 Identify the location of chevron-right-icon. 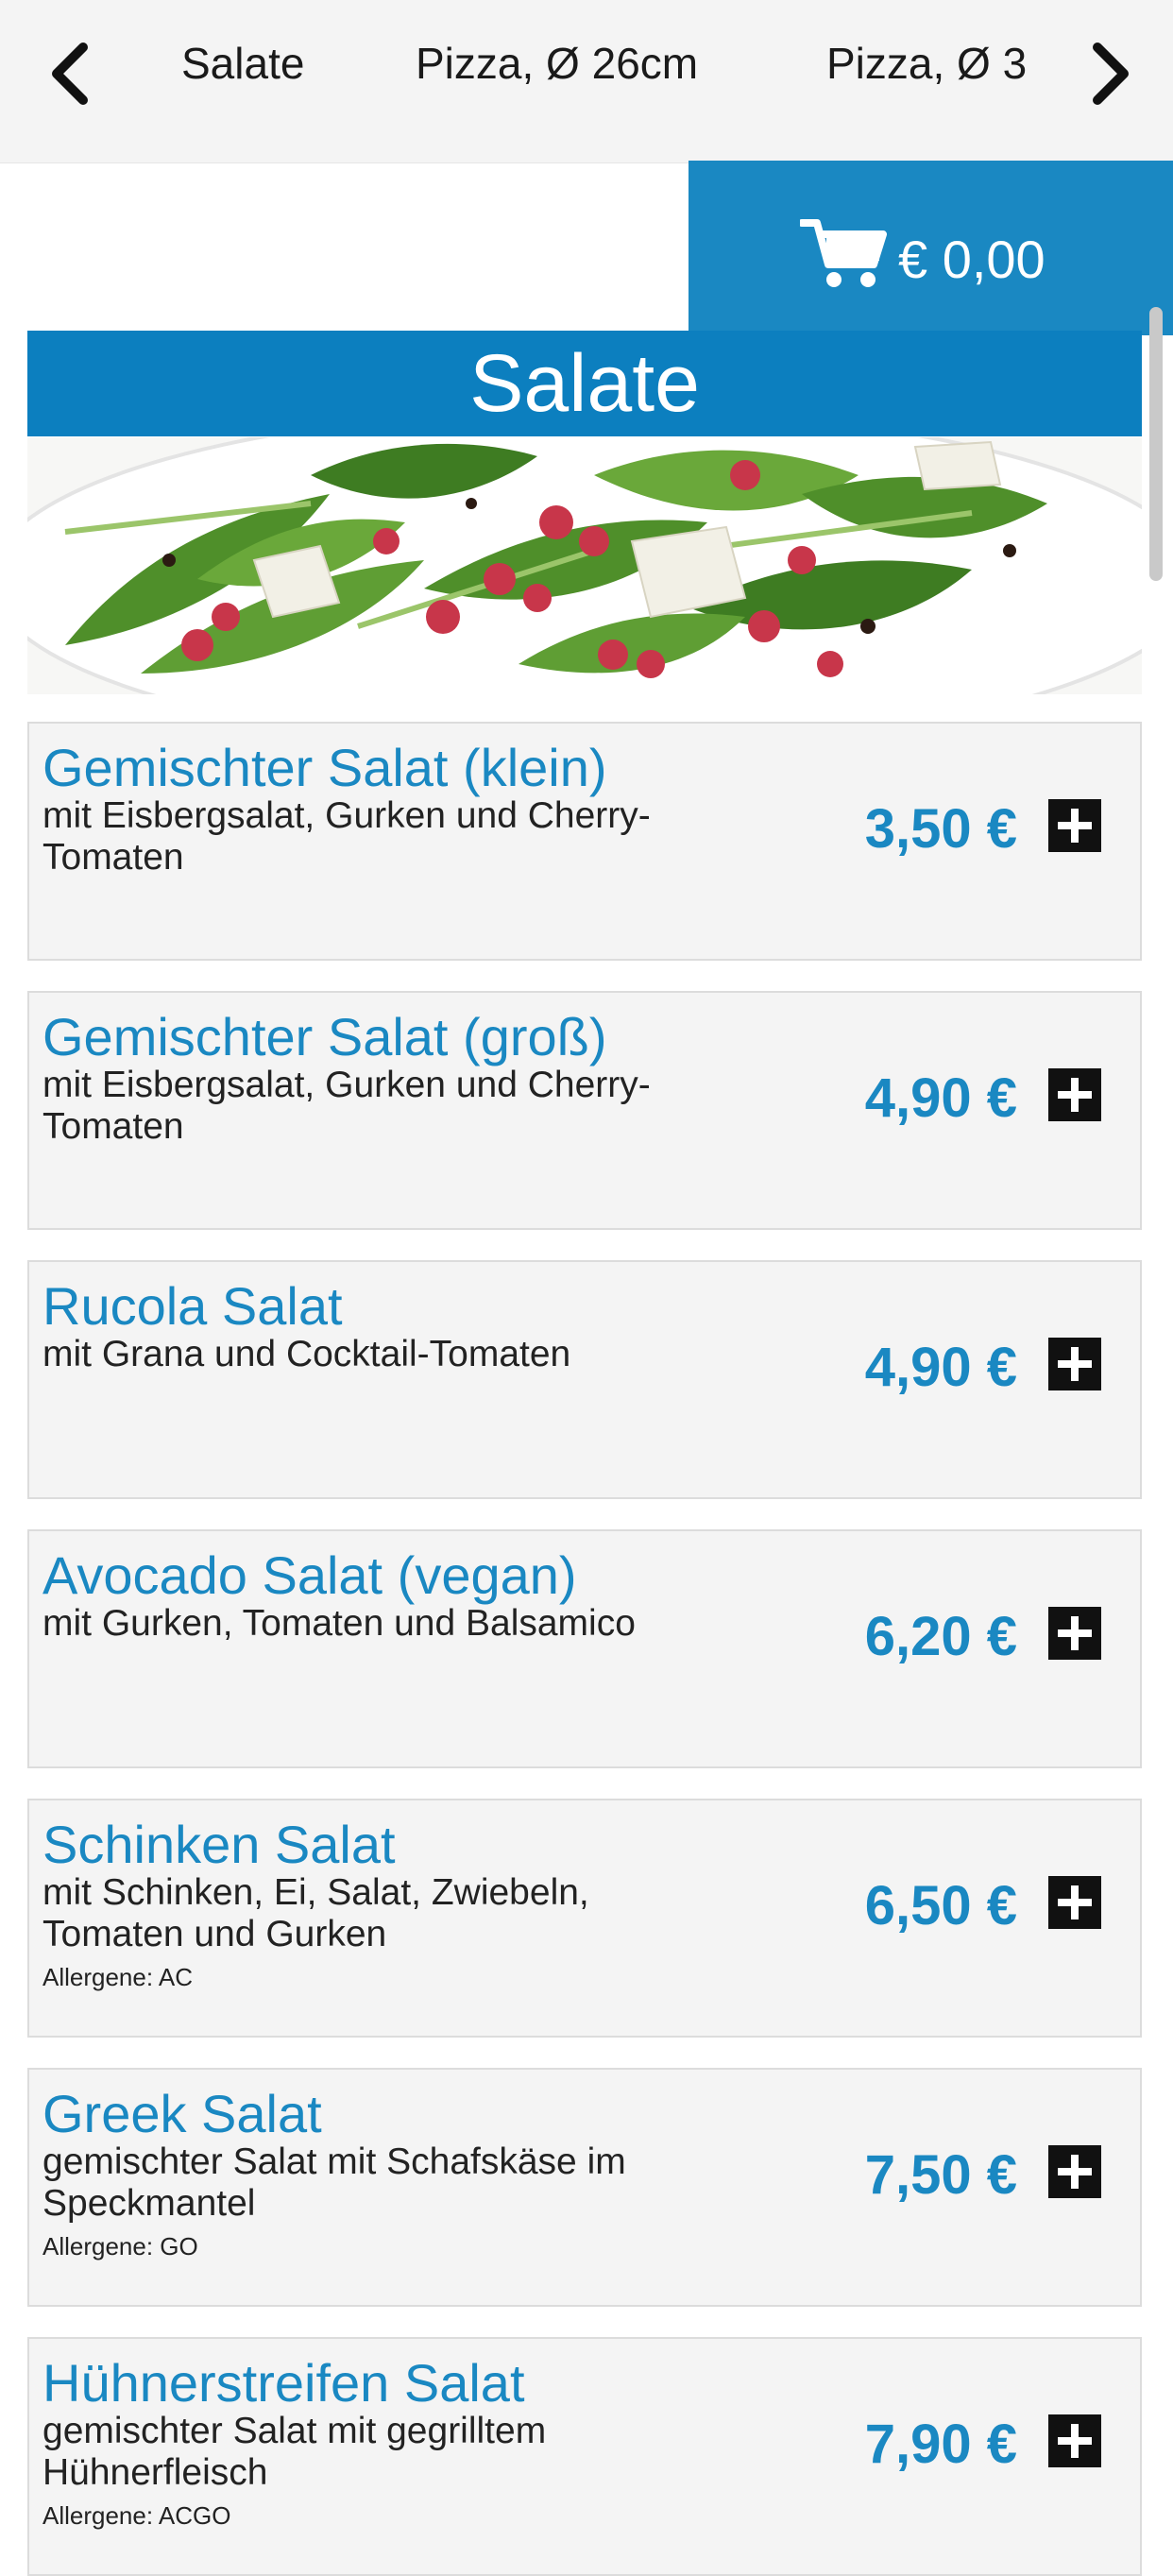
(1111, 74).